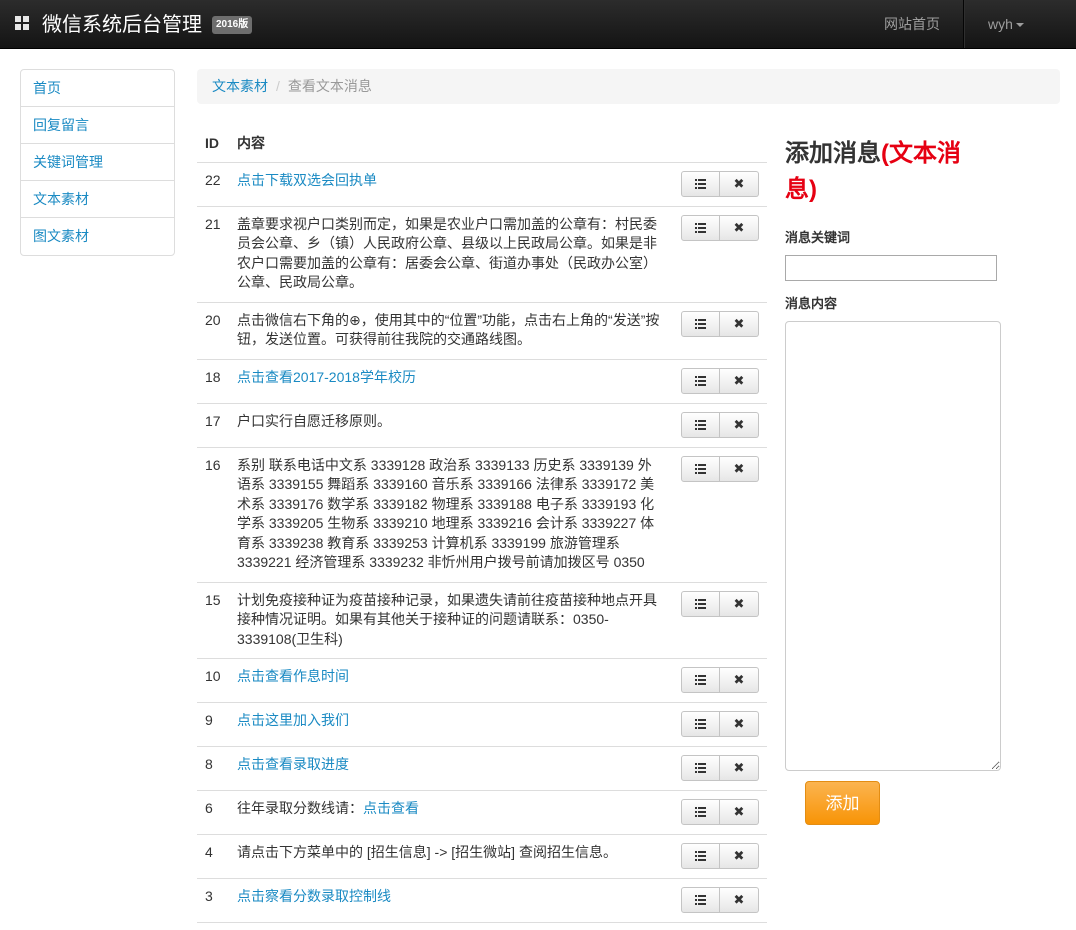 This screenshot has height=930, width=1076. I want to click on row-id: 21, so click(213, 254).